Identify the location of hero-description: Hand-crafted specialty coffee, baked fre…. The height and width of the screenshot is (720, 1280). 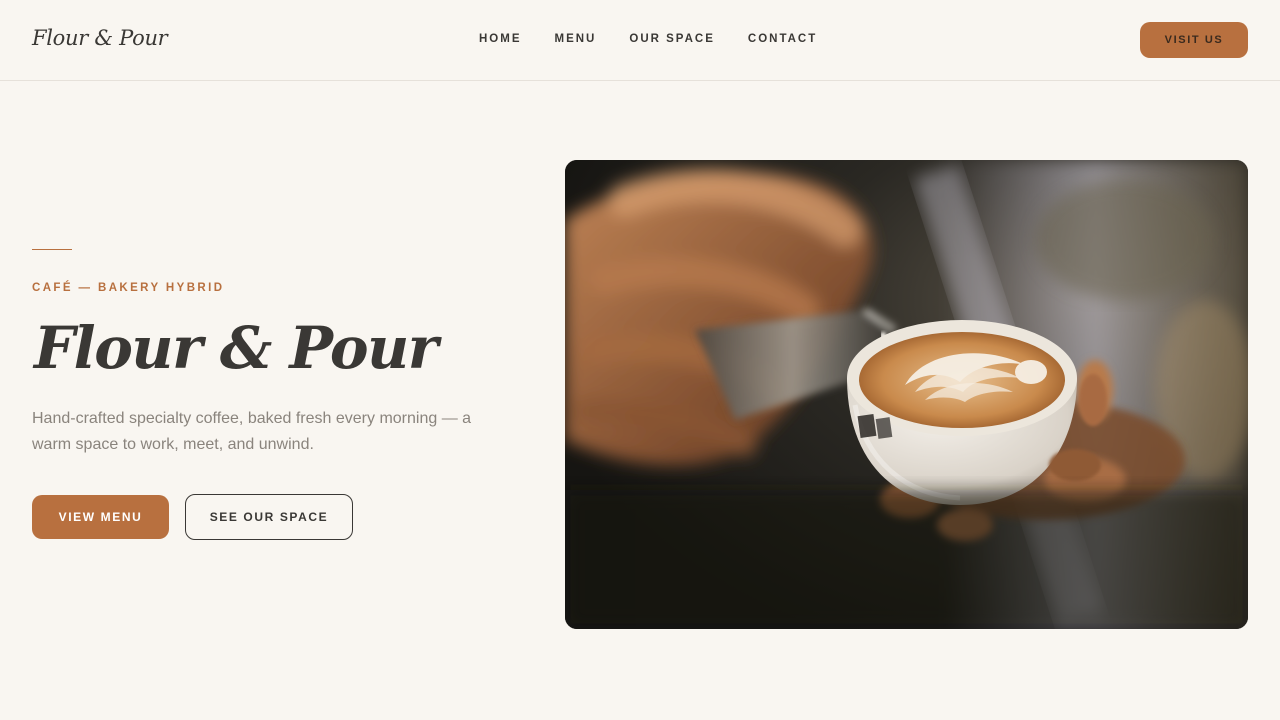
(252, 431).